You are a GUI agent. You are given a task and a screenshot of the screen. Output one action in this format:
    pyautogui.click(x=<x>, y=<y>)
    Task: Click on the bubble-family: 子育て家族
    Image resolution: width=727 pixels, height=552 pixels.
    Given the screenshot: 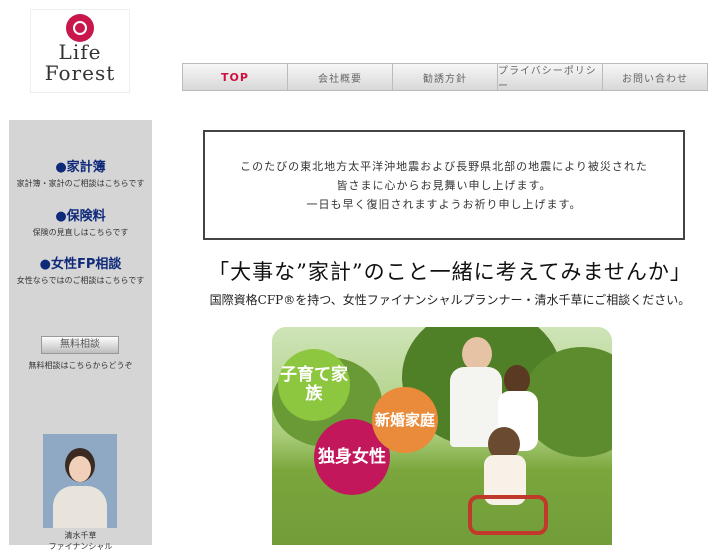 What is the action you would take?
    pyautogui.click(x=314, y=385)
    